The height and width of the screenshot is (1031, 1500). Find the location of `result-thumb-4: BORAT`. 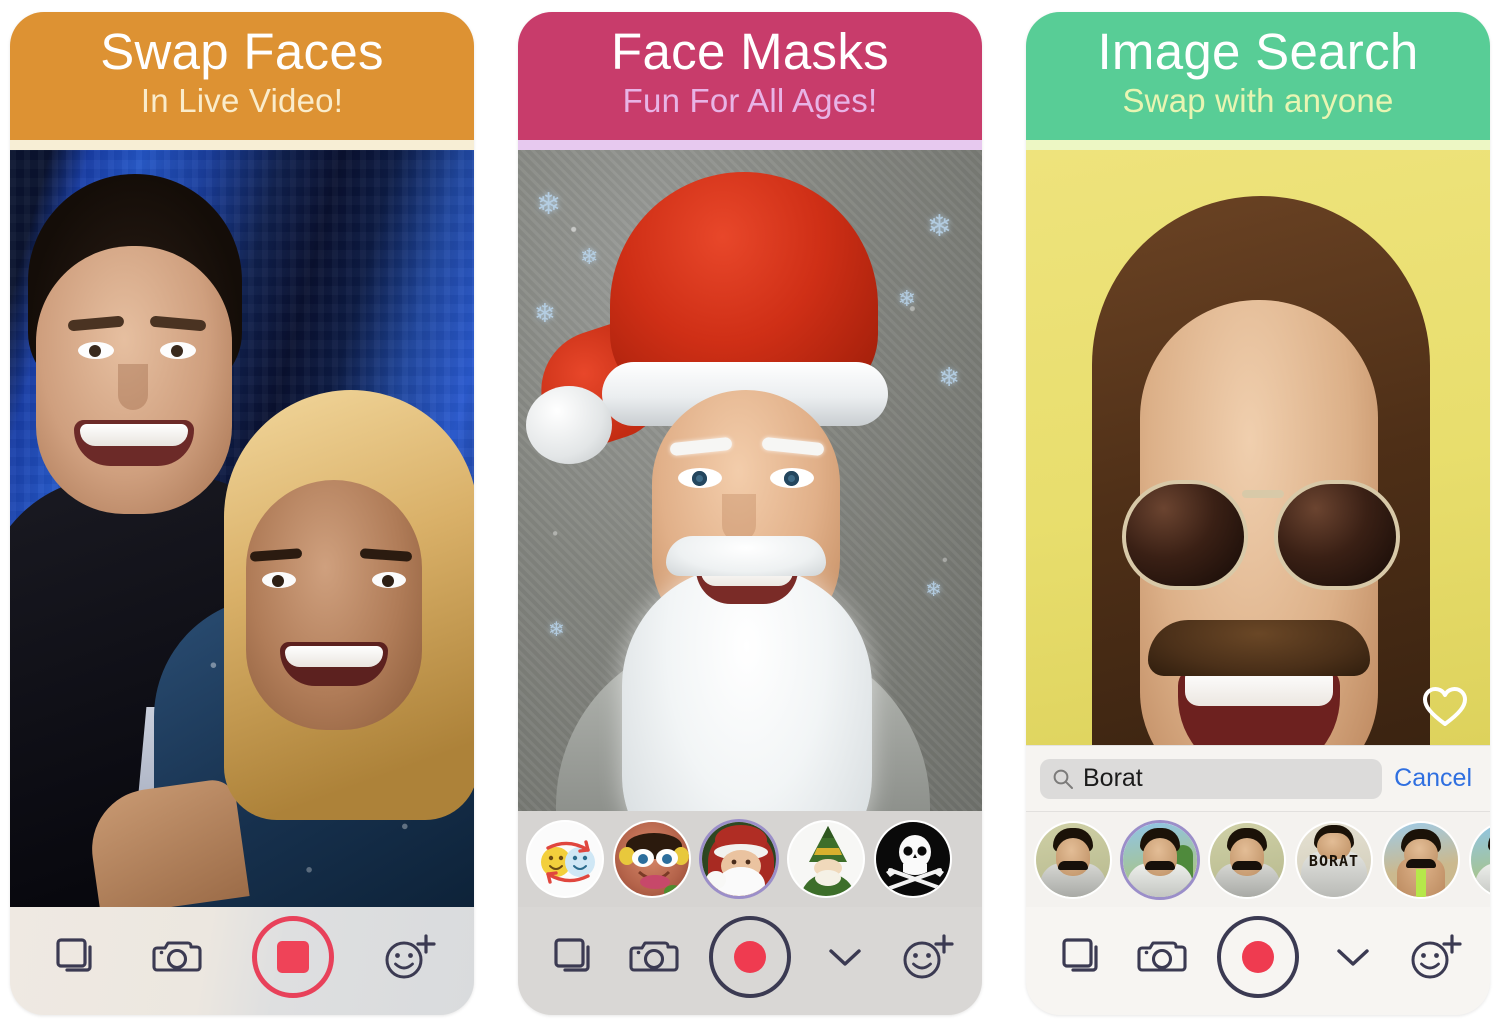

result-thumb-4: BORAT is located at coordinates (1334, 859).